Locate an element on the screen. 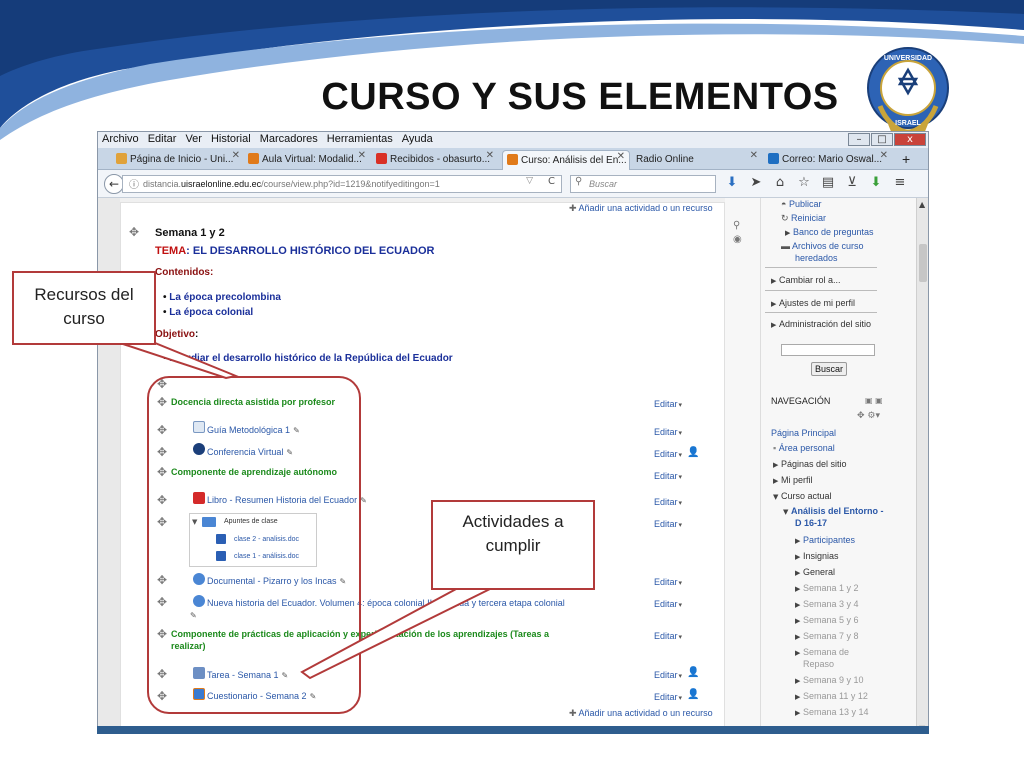 The width and height of the screenshot is (1024, 768). recursos-arrow is located at coordinates (179, 361).